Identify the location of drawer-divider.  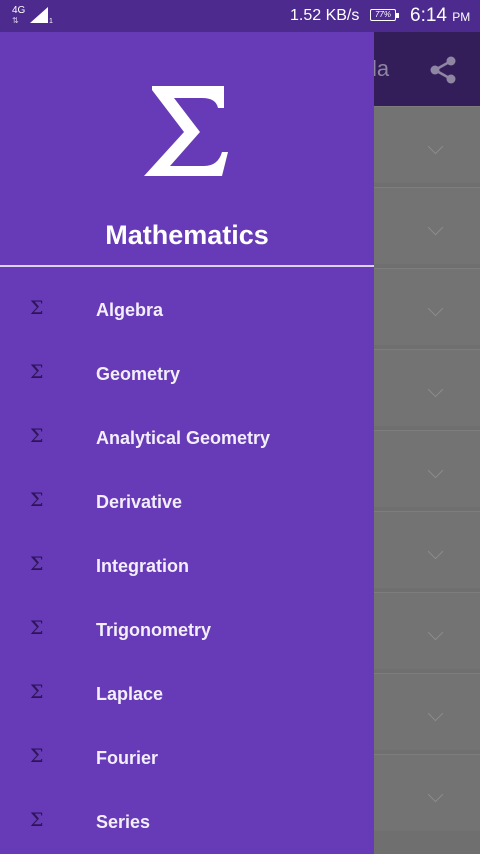
(187, 266).